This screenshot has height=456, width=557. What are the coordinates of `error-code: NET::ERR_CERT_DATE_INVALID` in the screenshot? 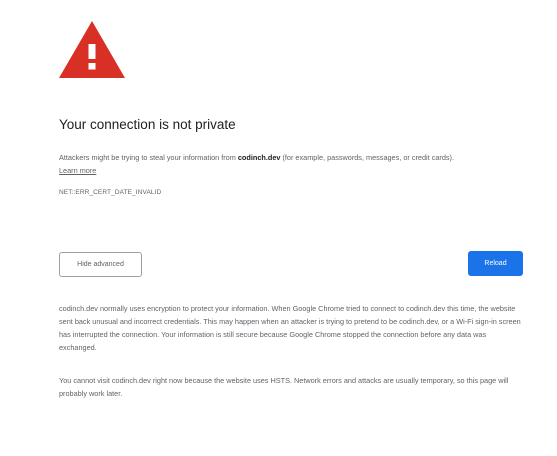 It's located at (110, 192).